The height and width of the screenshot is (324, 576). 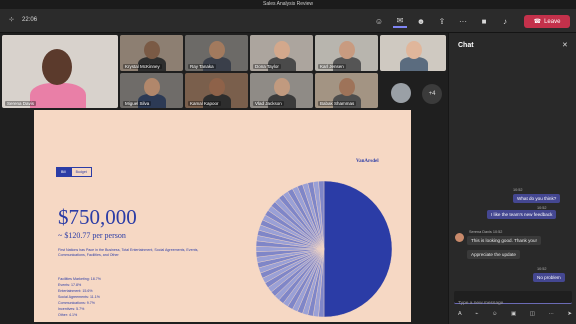 What do you see at coordinates (281, 53) in the screenshot?
I see `participant-tile: Dona Taylor` at bounding box center [281, 53].